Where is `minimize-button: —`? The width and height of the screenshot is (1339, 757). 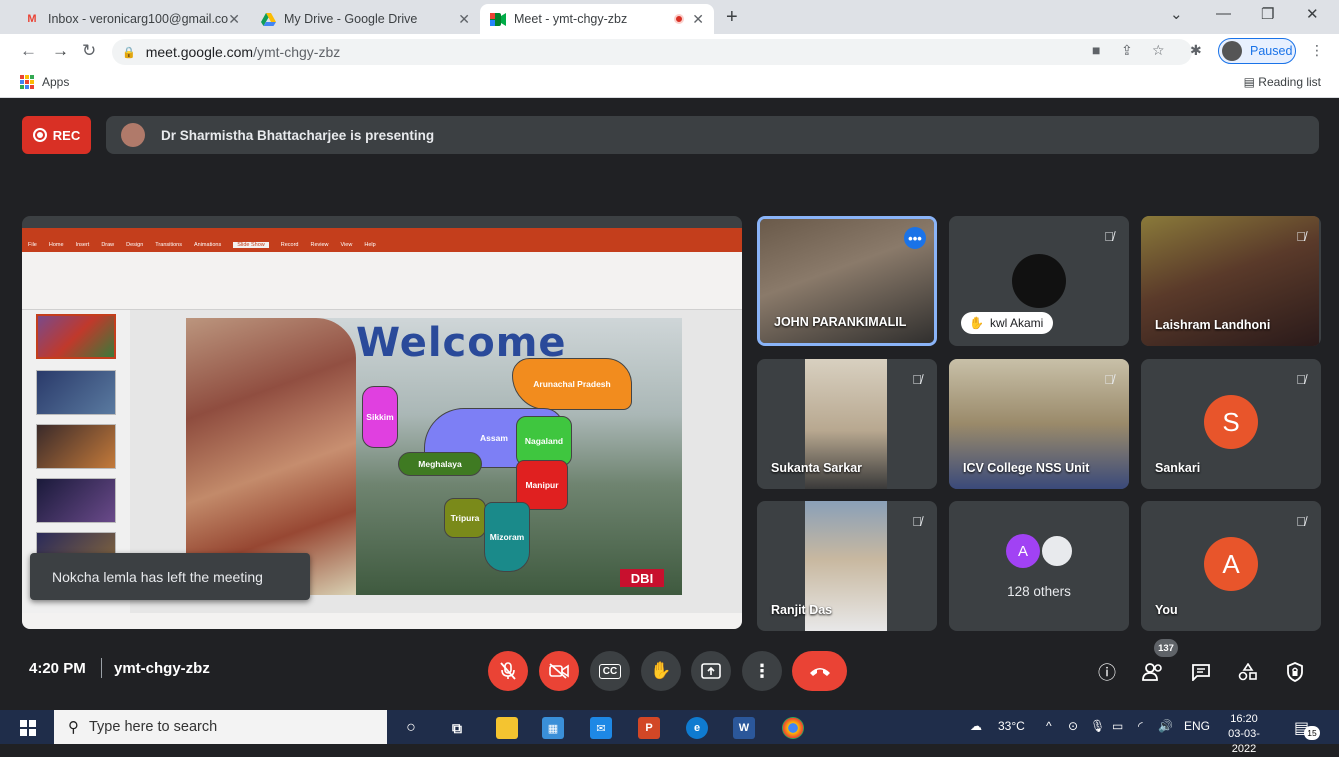 minimize-button: — is located at coordinates (1223, 13).